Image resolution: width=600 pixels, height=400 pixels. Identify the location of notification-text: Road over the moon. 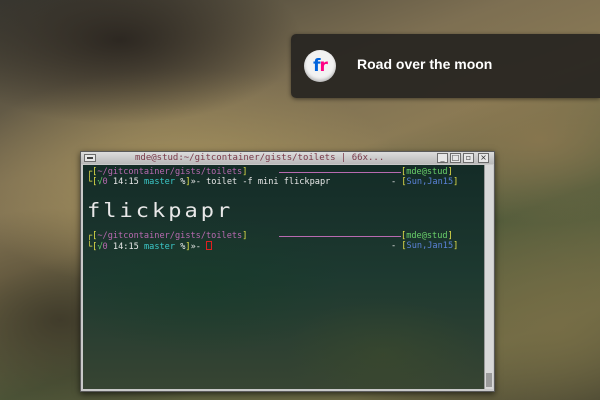
(425, 64).